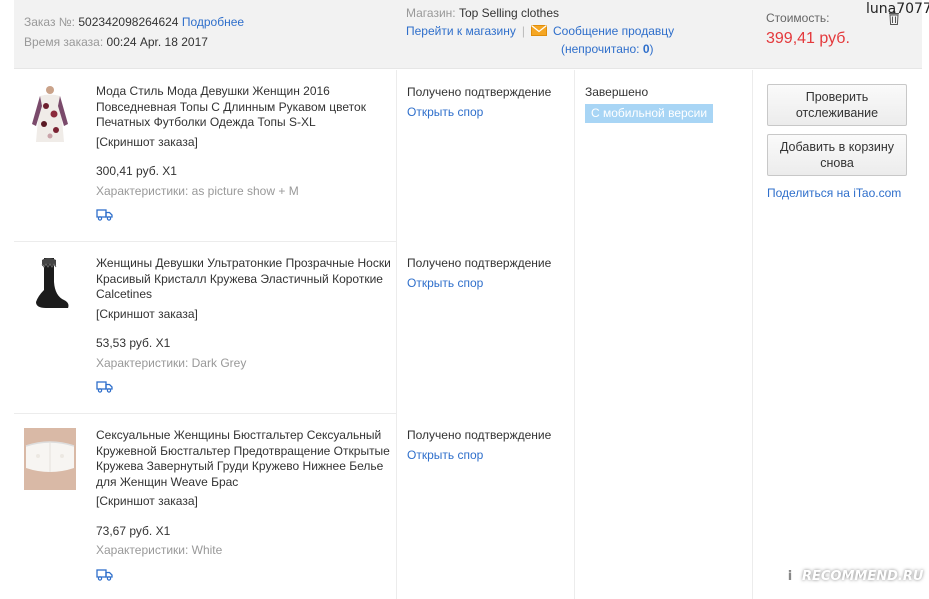 Image resolution: width=929 pixels, height=599 pixels. Describe the element at coordinates (133, 343) in the screenshot. I see `item-price: 53,53 руб. X1` at that location.